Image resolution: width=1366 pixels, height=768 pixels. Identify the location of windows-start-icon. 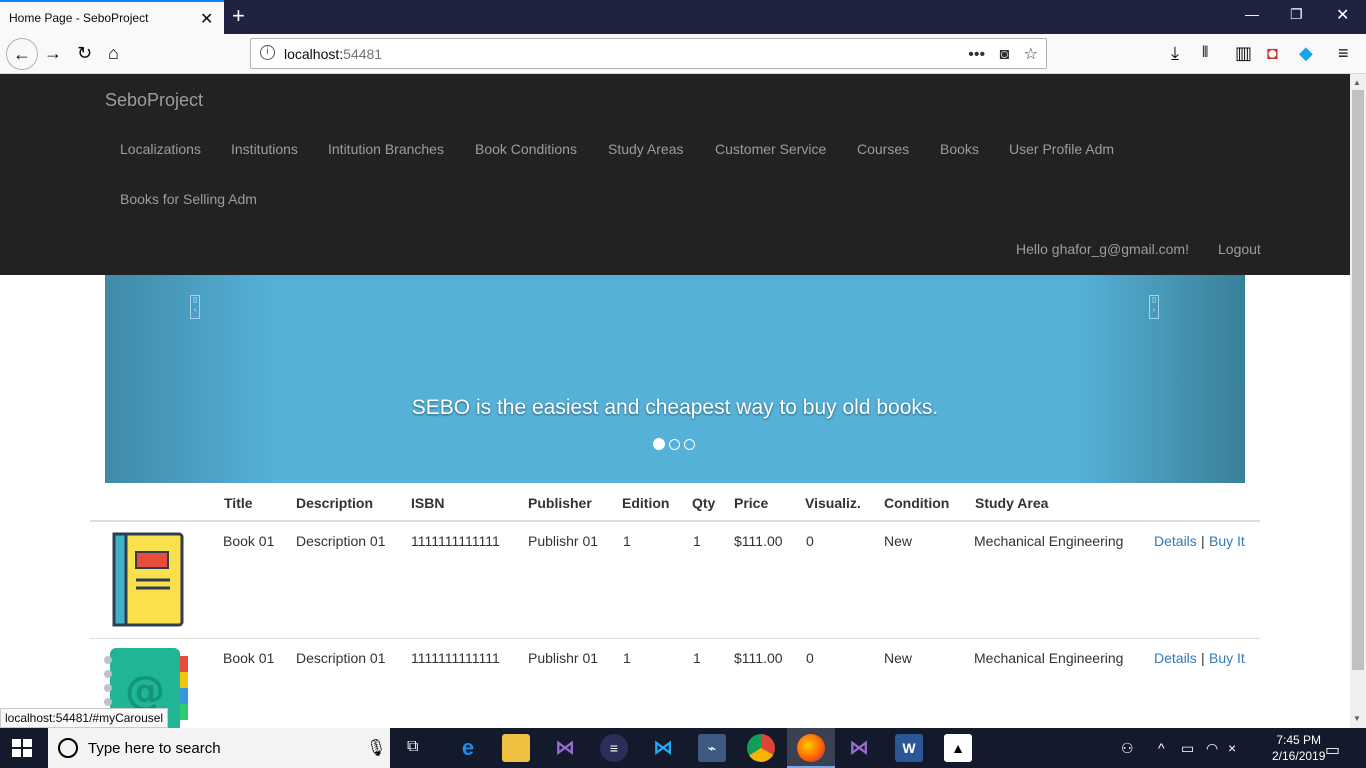
(22, 748).